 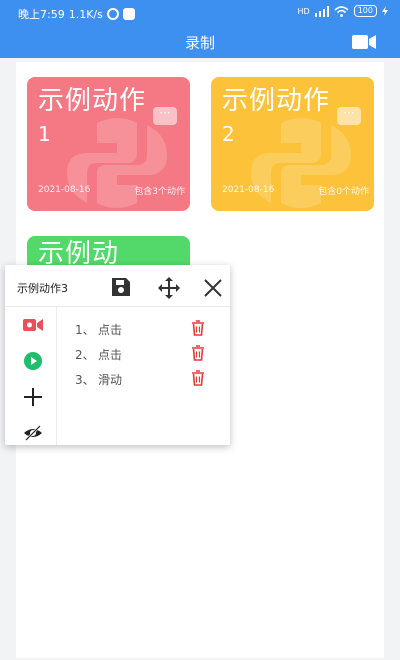 I want to click on card-title: 示例动作2, so click(x=276, y=116).